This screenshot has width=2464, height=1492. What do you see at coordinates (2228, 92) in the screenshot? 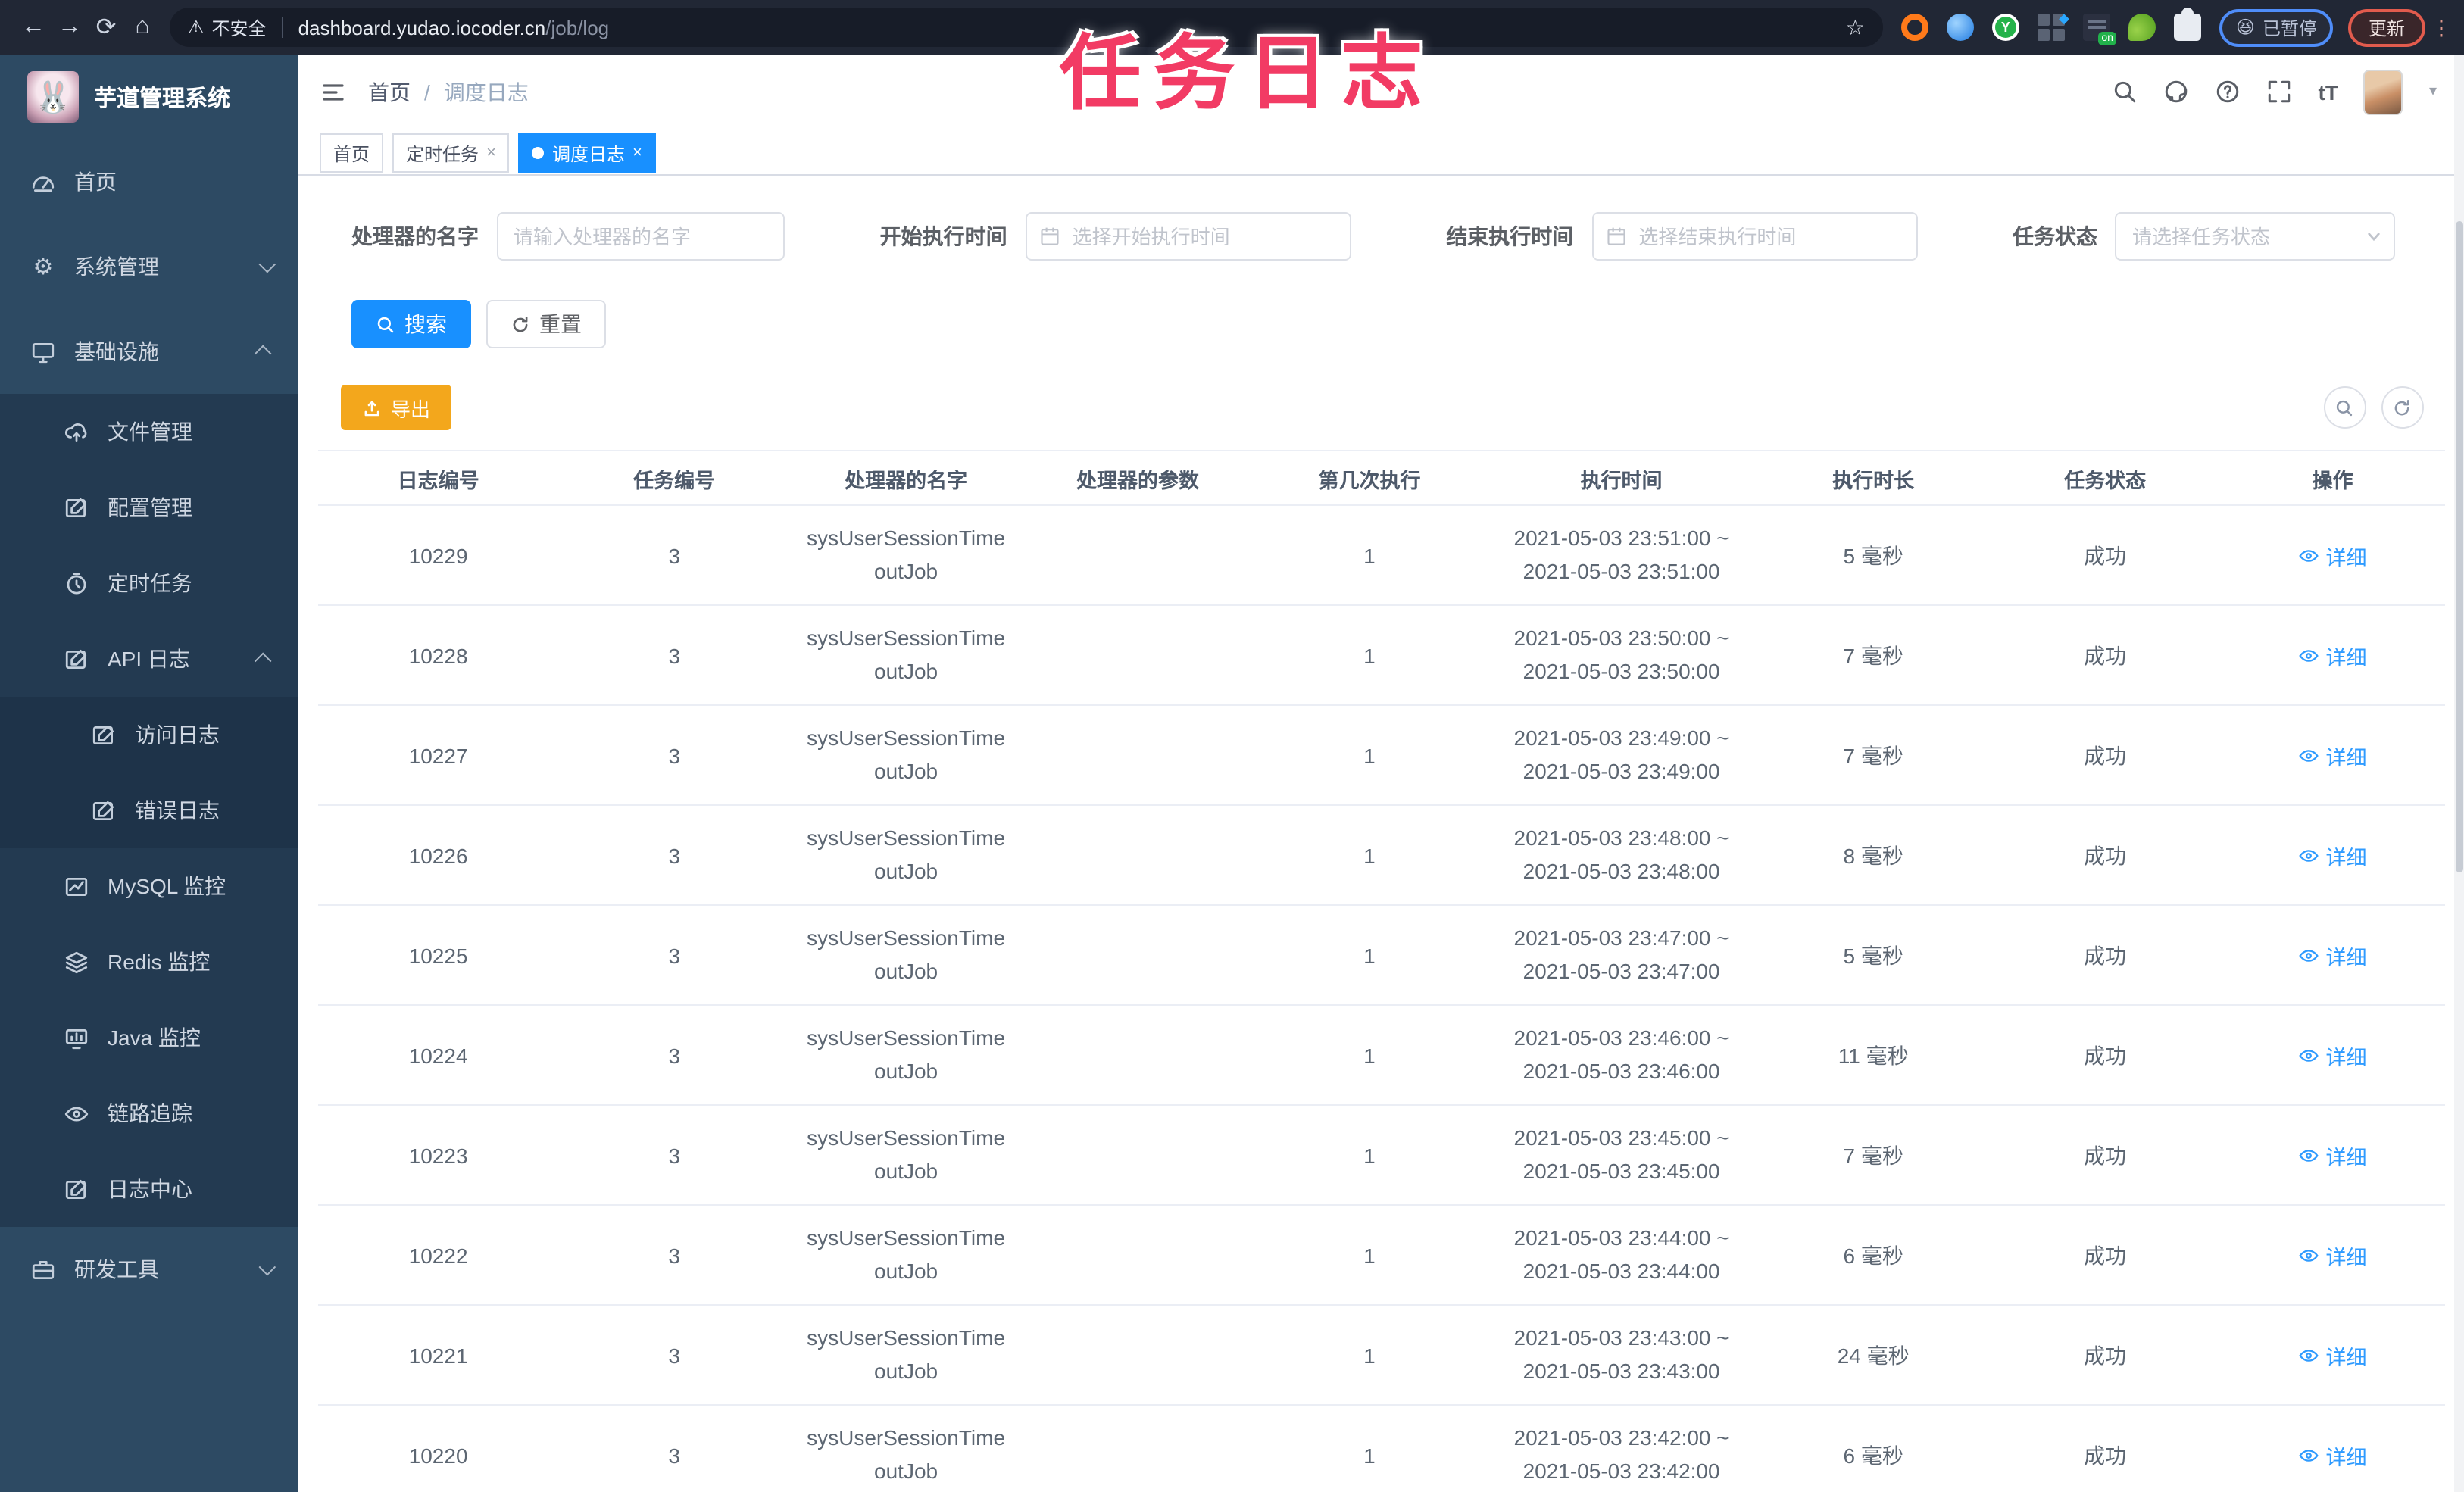
I see `help-icon` at bounding box center [2228, 92].